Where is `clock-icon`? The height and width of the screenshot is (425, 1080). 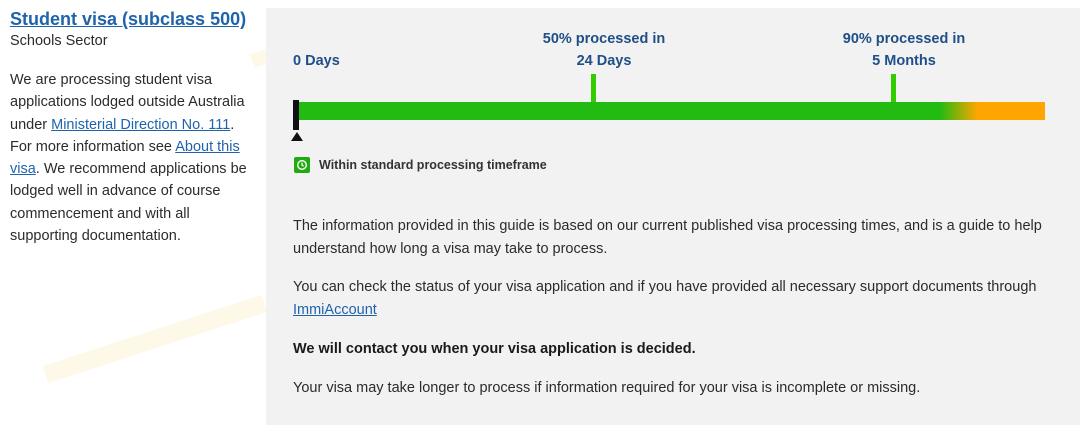
clock-icon is located at coordinates (302, 165).